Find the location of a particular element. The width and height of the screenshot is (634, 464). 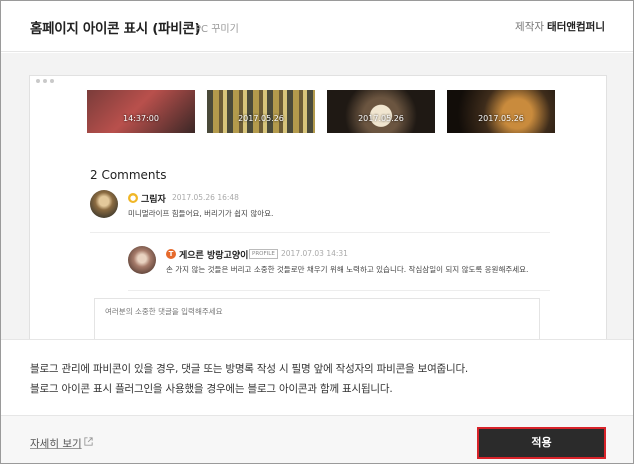

plugin-category: PC 꾸미기 is located at coordinates (217, 29).